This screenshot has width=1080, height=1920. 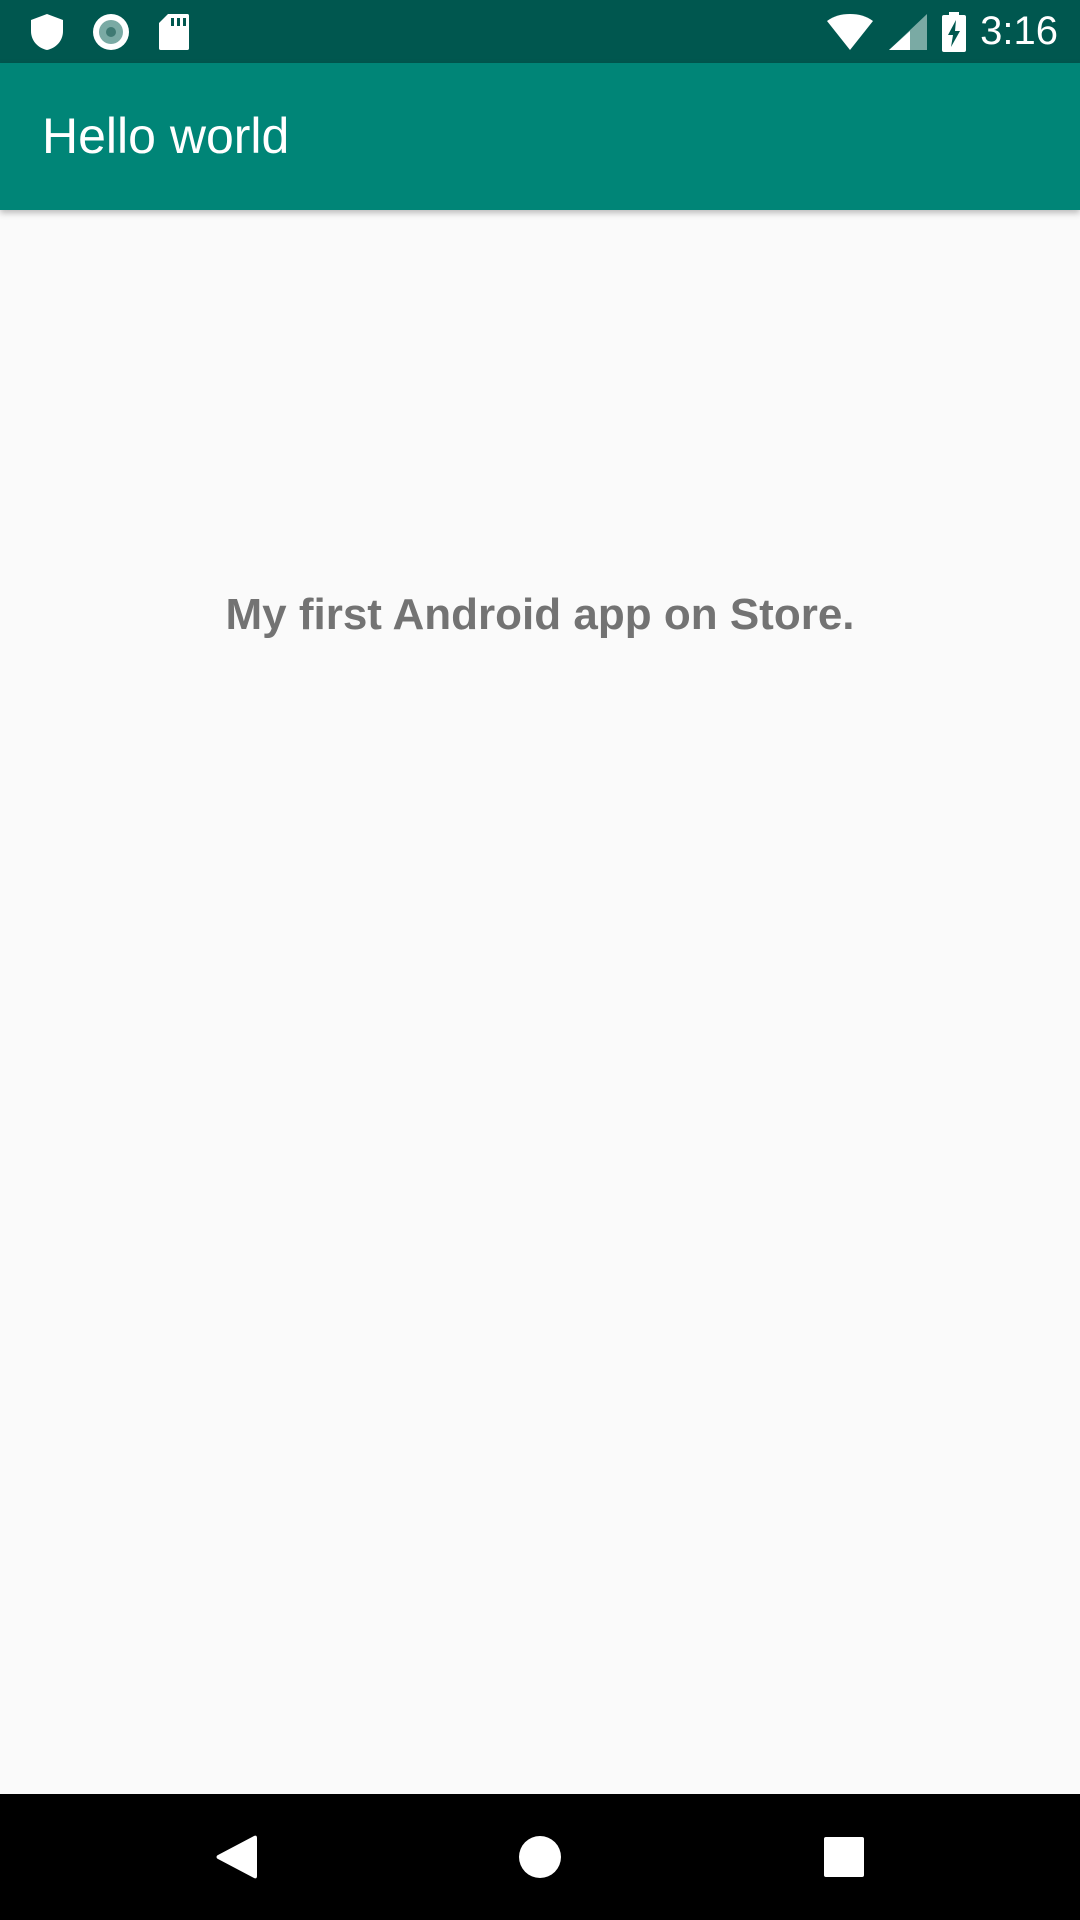 I want to click on navigation-bar, so click(x=540, y=1857).